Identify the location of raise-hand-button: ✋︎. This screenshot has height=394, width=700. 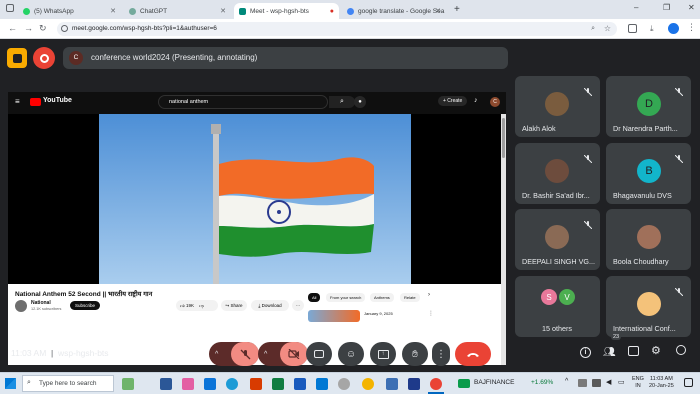
(415, 354).